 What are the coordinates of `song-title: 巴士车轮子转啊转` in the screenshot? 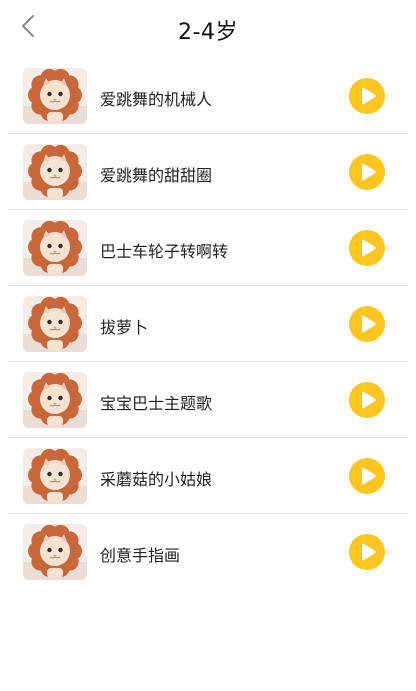 It's located at (164, 251).